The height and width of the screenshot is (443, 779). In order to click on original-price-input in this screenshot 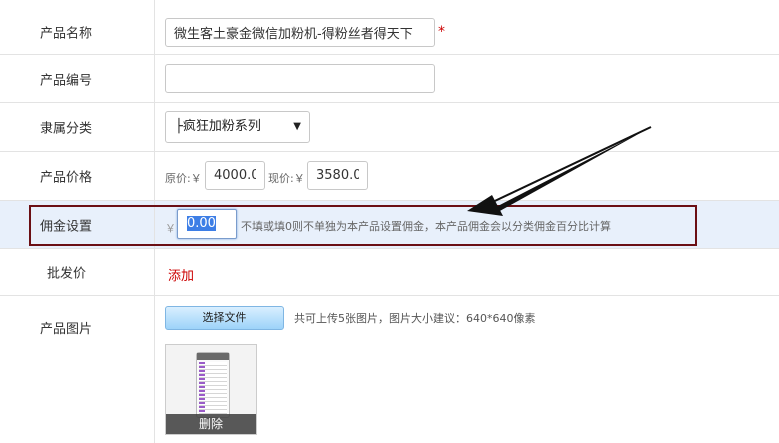, I will do `click(235, 175)`.